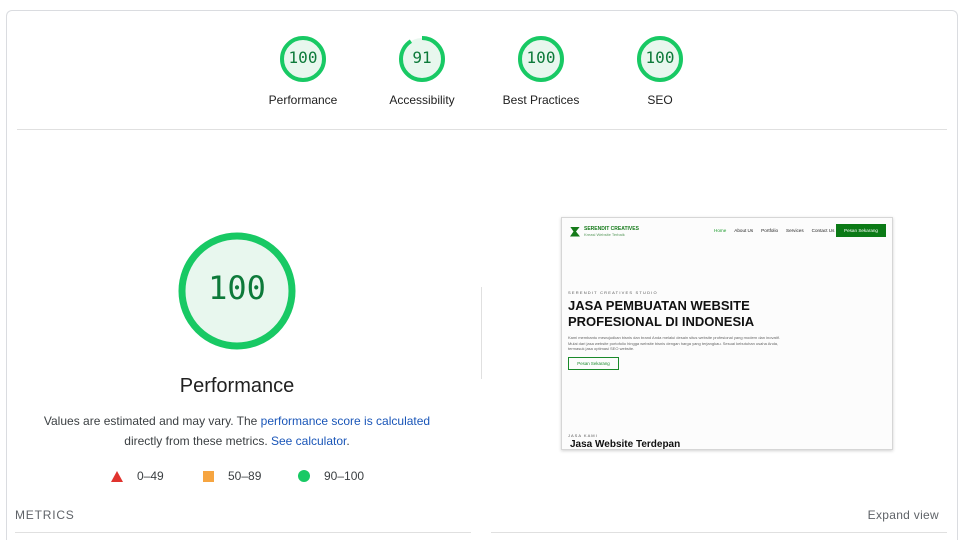 This screenshot has width=960, height=540. I want to click on section-kicker: JASA KAMI, so click(583, 435).